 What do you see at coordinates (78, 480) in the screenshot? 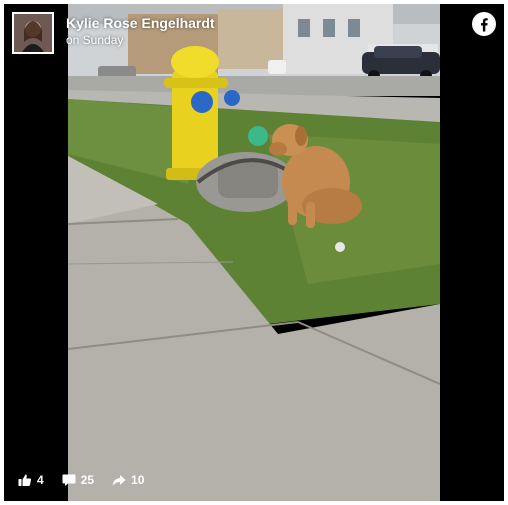
I see `comment-stat: 25` at bounding box center [78, 480].